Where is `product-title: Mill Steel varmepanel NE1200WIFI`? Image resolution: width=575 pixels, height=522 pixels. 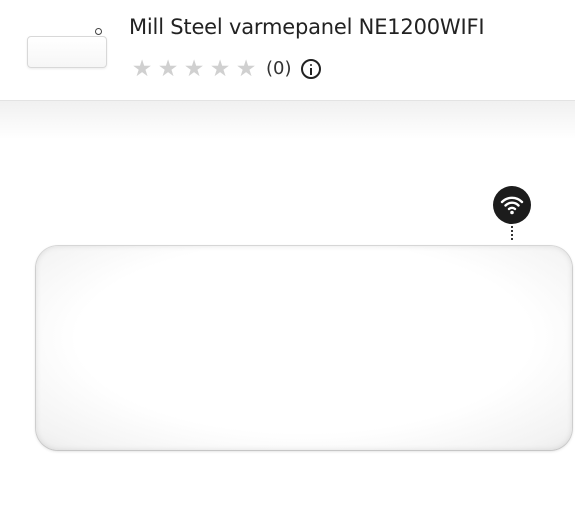
product-title: Mill Steel varmepanel NE1200WIFI is located at coordinates (307, 27).